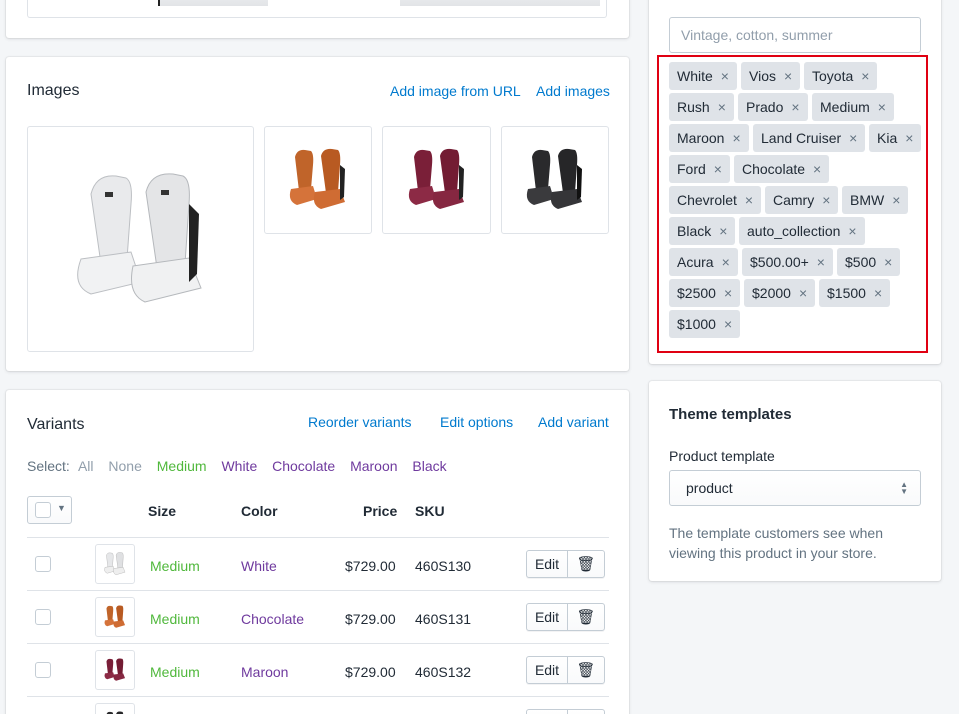  Describe the element at coordinates (867, 200) in the screenshot. I see `tag-label: BMW` at that location.